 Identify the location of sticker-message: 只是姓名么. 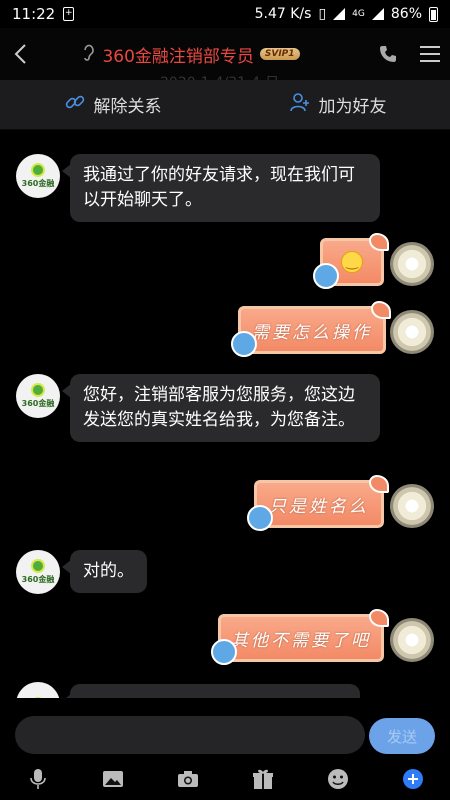
(318, 503).